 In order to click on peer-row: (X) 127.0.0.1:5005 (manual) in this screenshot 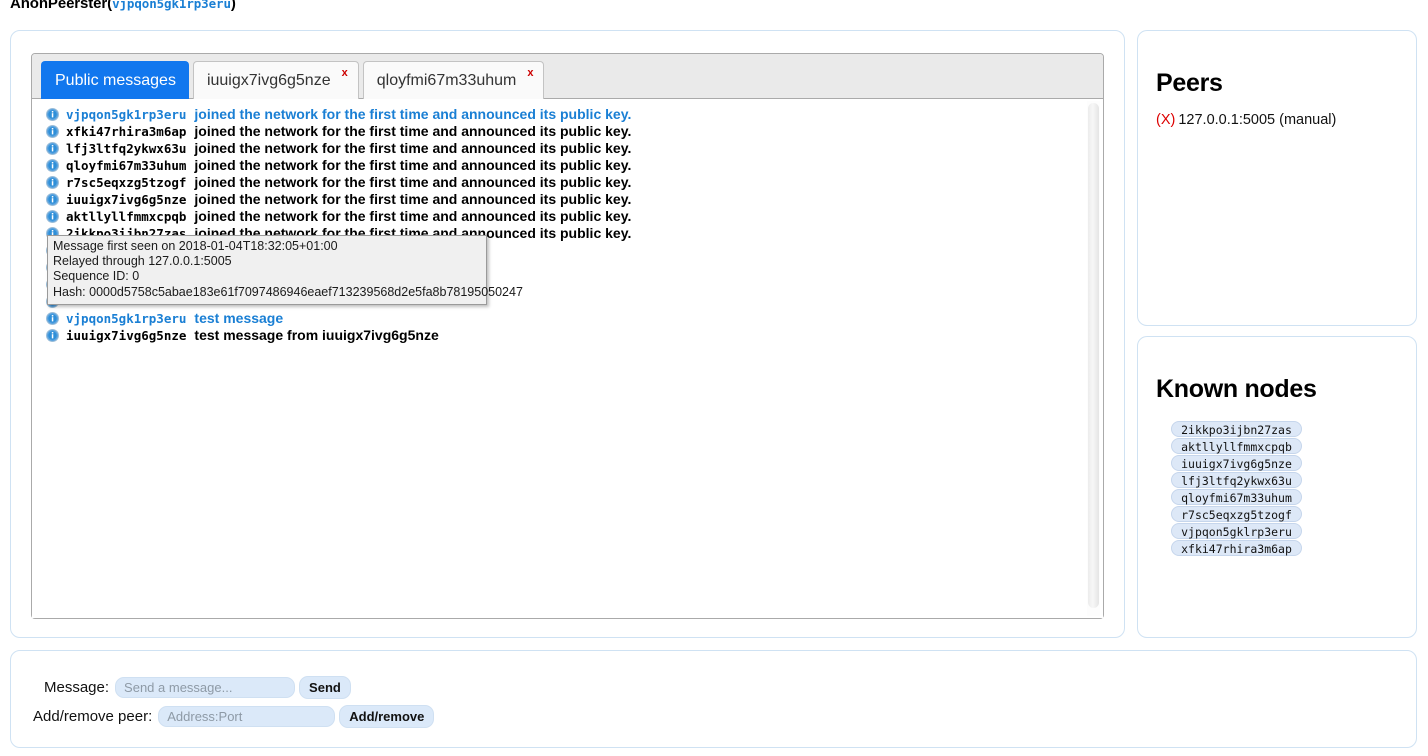, I will do `click(1277, 113)`.